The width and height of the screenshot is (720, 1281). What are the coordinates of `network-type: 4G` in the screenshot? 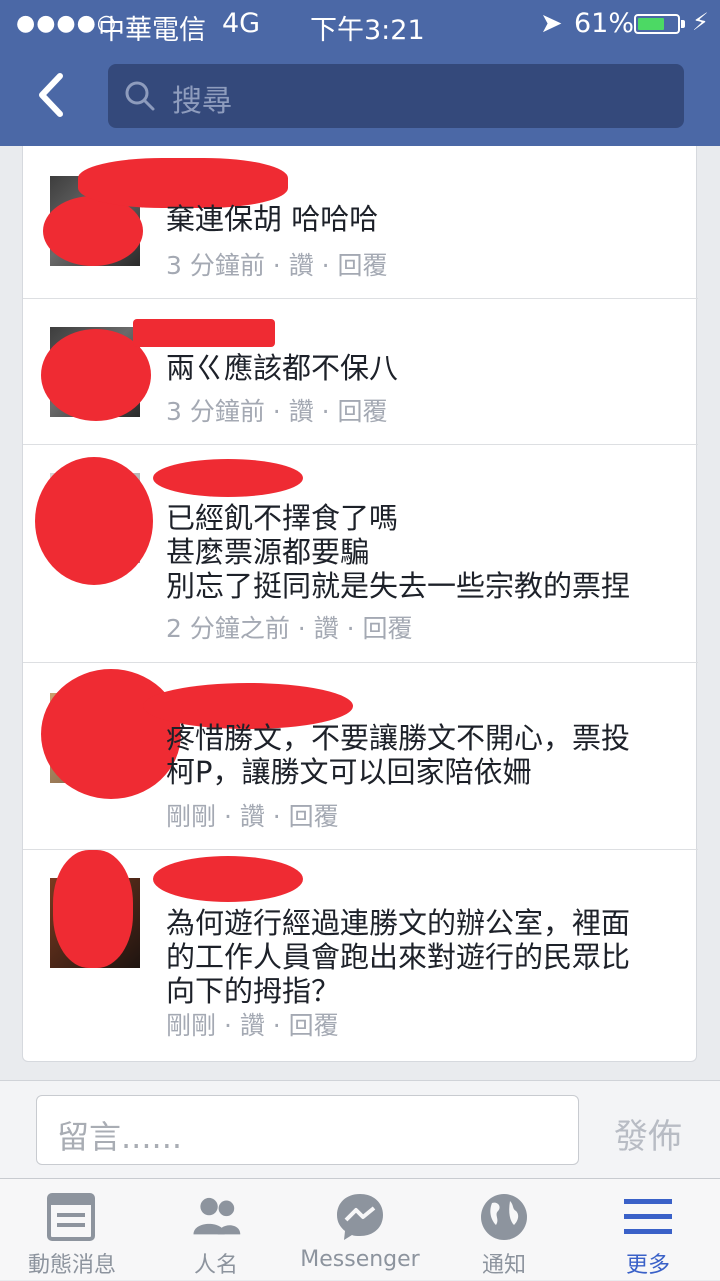 It's located at (241, 23).